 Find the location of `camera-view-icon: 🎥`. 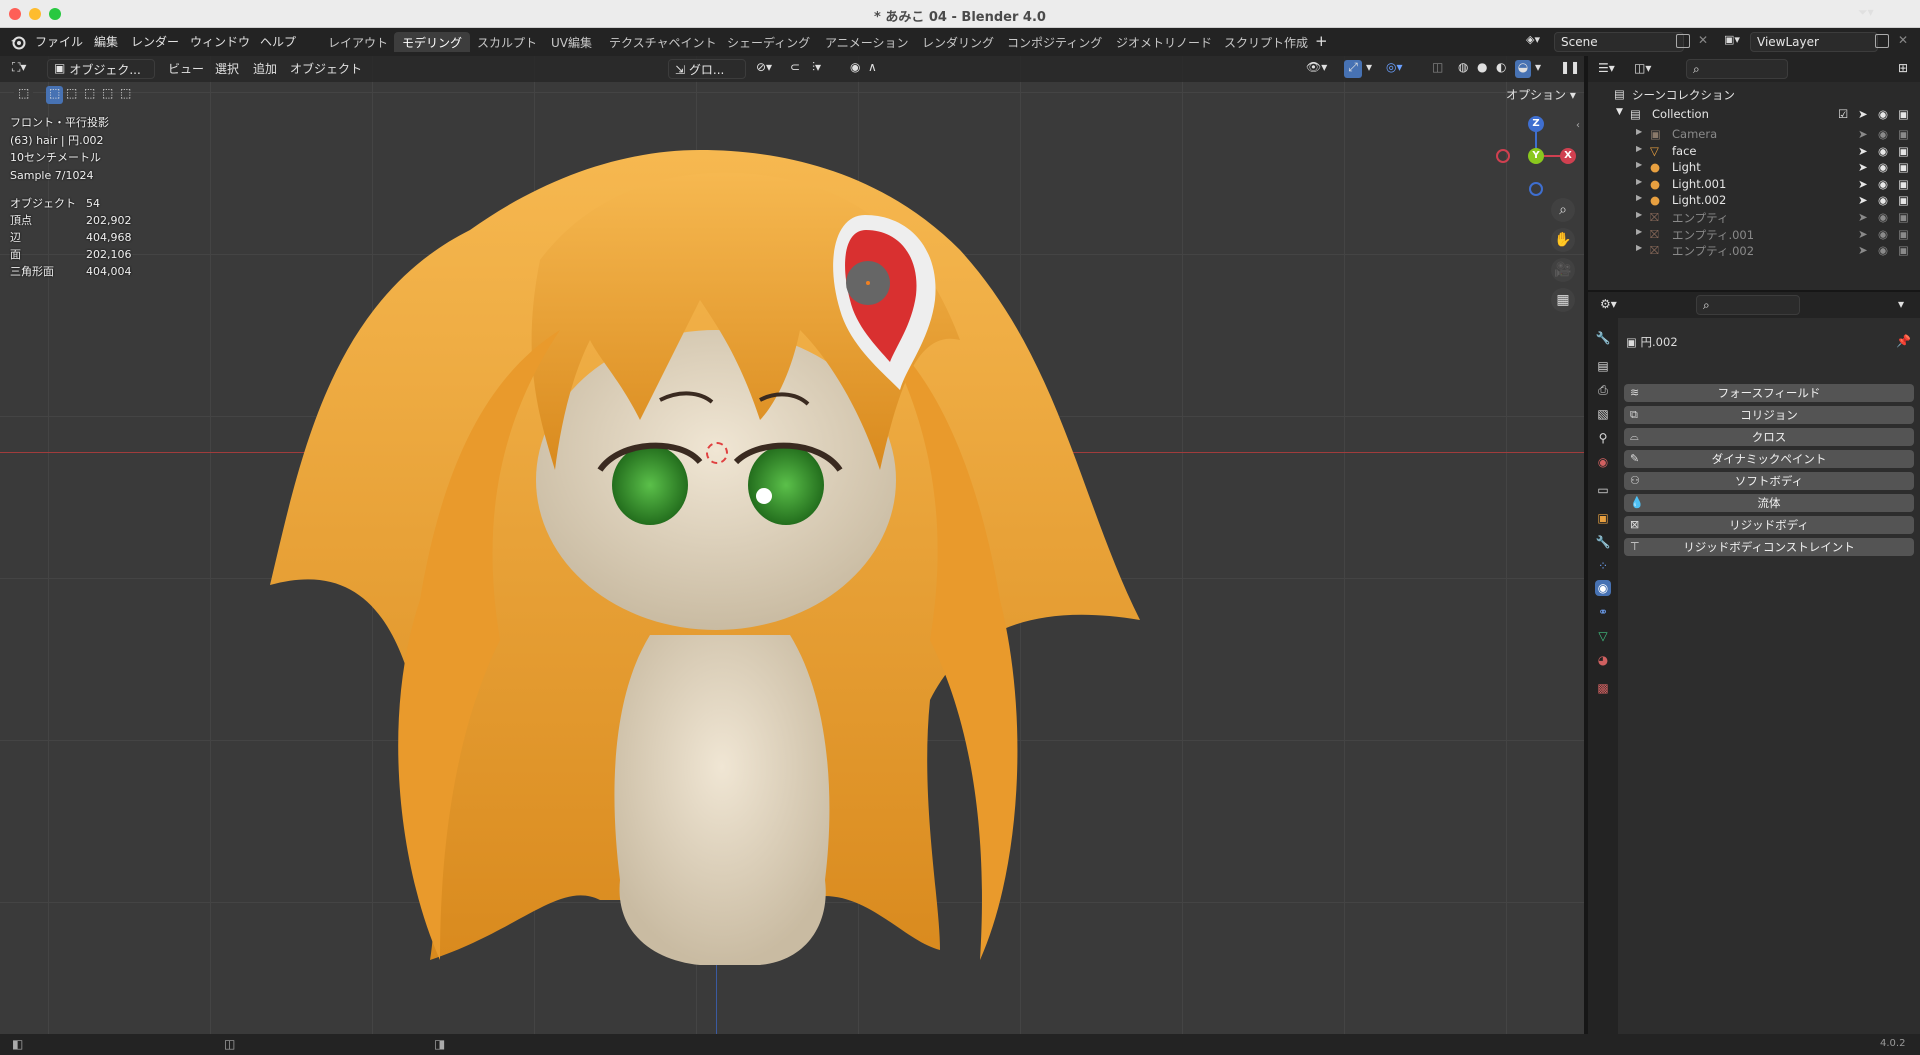

camera-view-icon: 🎥 is located at coordinates (1563, 270).